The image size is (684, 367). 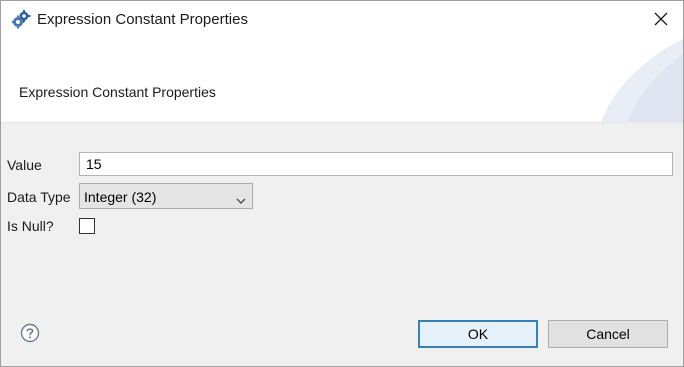 I want to click on ok-button: OK, so click(x=478, y=334).